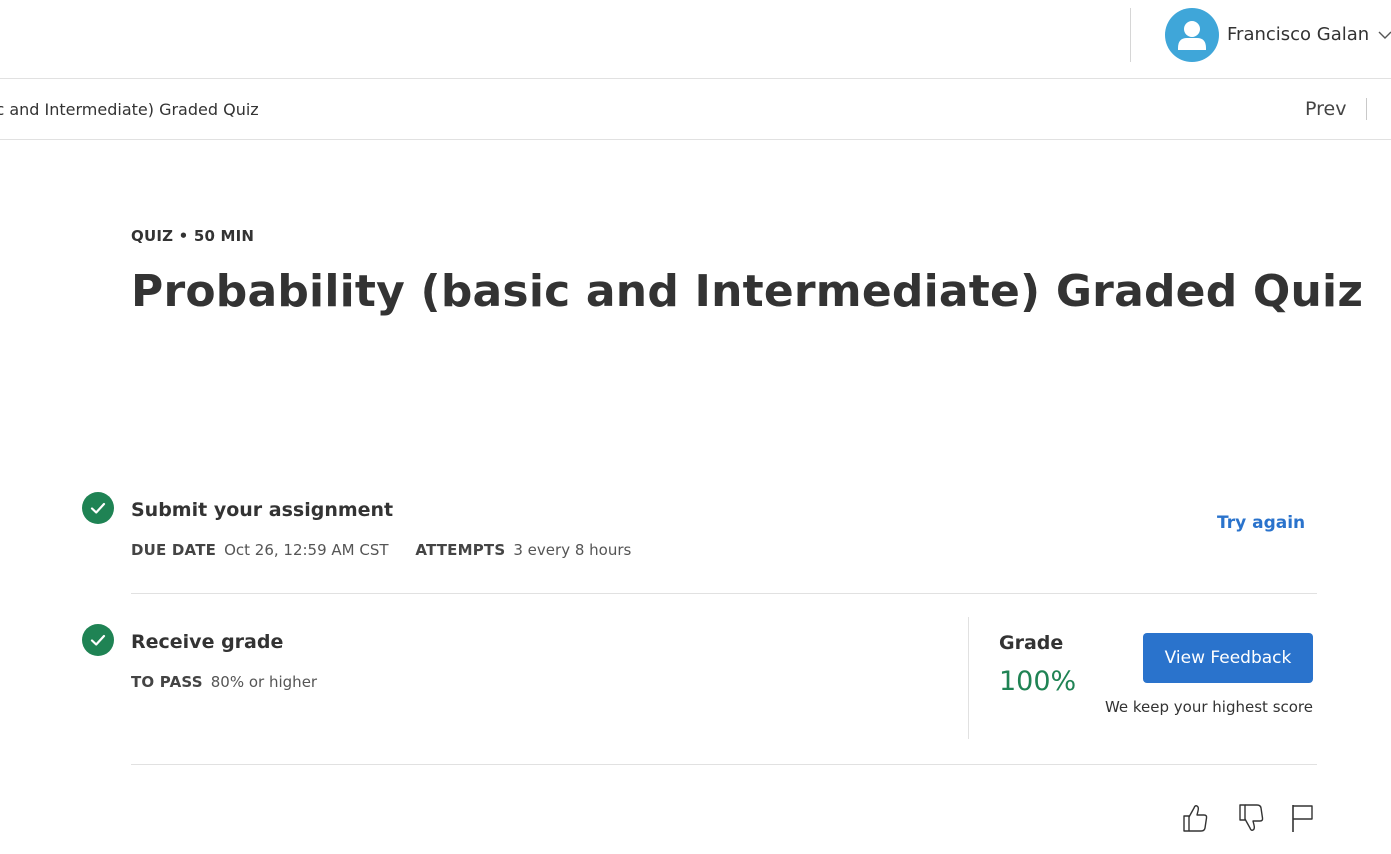  Describe the element at coordinates (193, 236) in the screenshot. I see `item-type-label: QUIZ • 50 MIN` at that location.